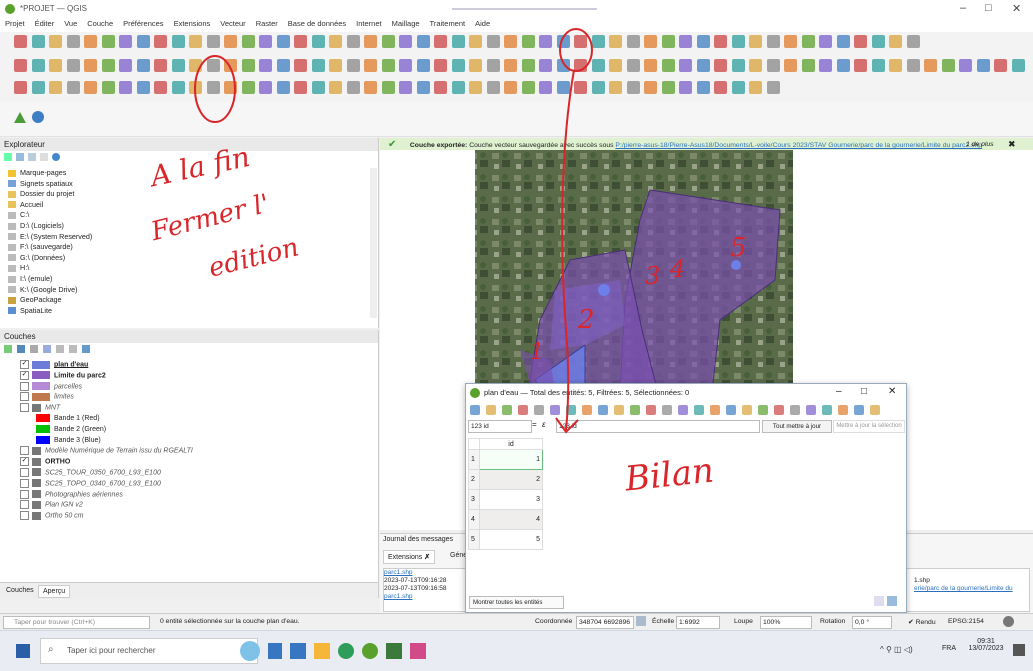 The image size is (1033, 671). I want to click on explorer-item: H:\, so click(188, 268).